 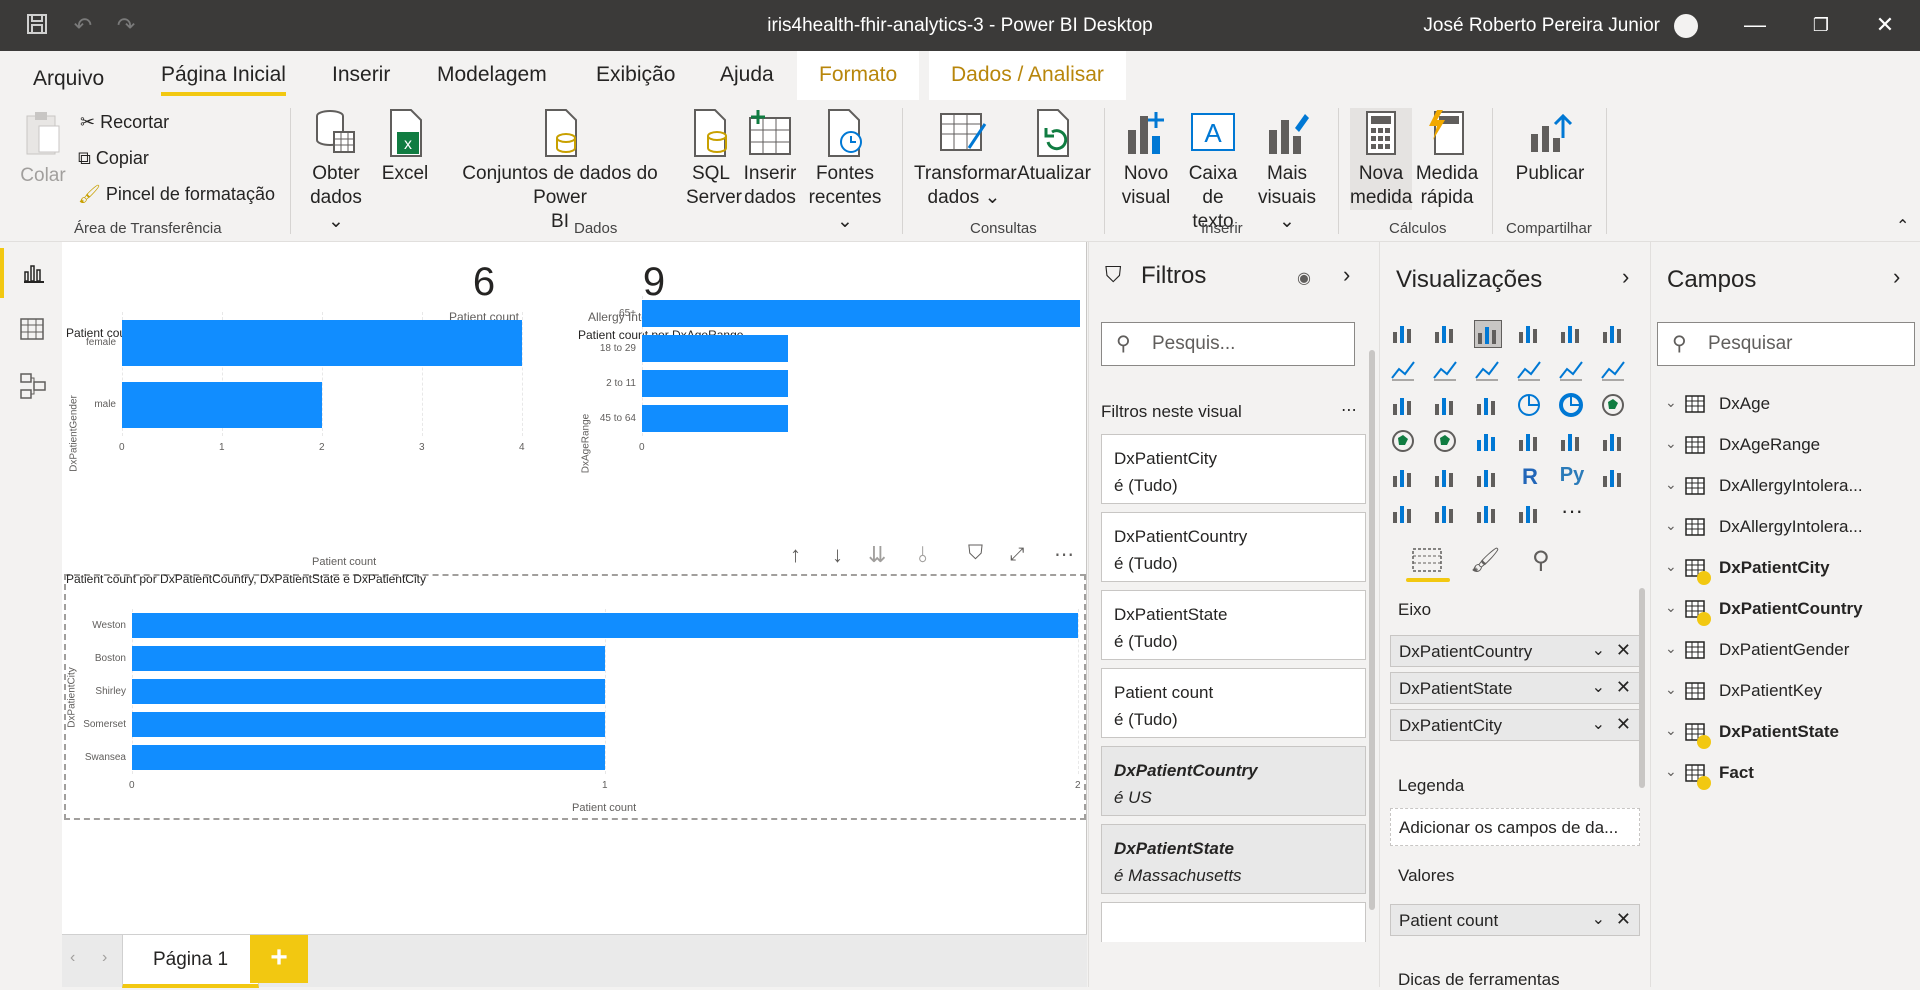 I want to click on field-table-item: ⌄ Fact, so click(x=1785, y=775).